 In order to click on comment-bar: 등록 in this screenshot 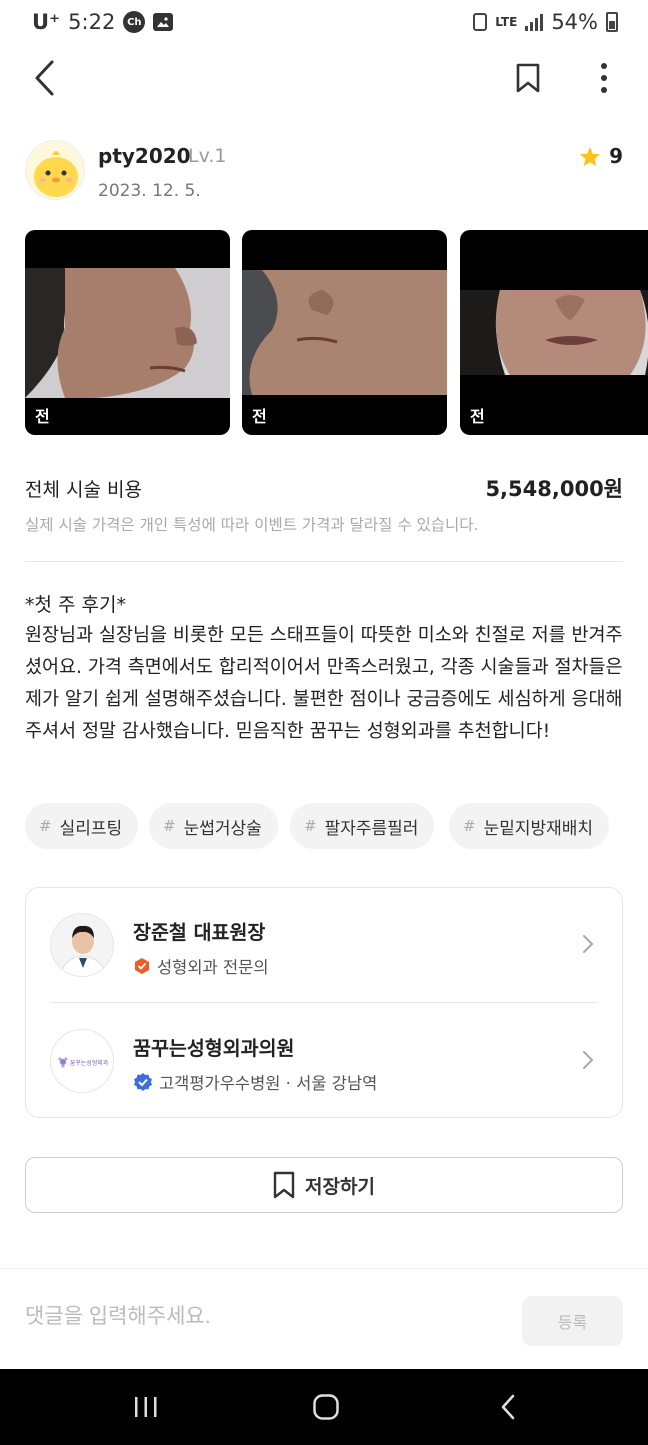, I will do `click(324, 1318)`.